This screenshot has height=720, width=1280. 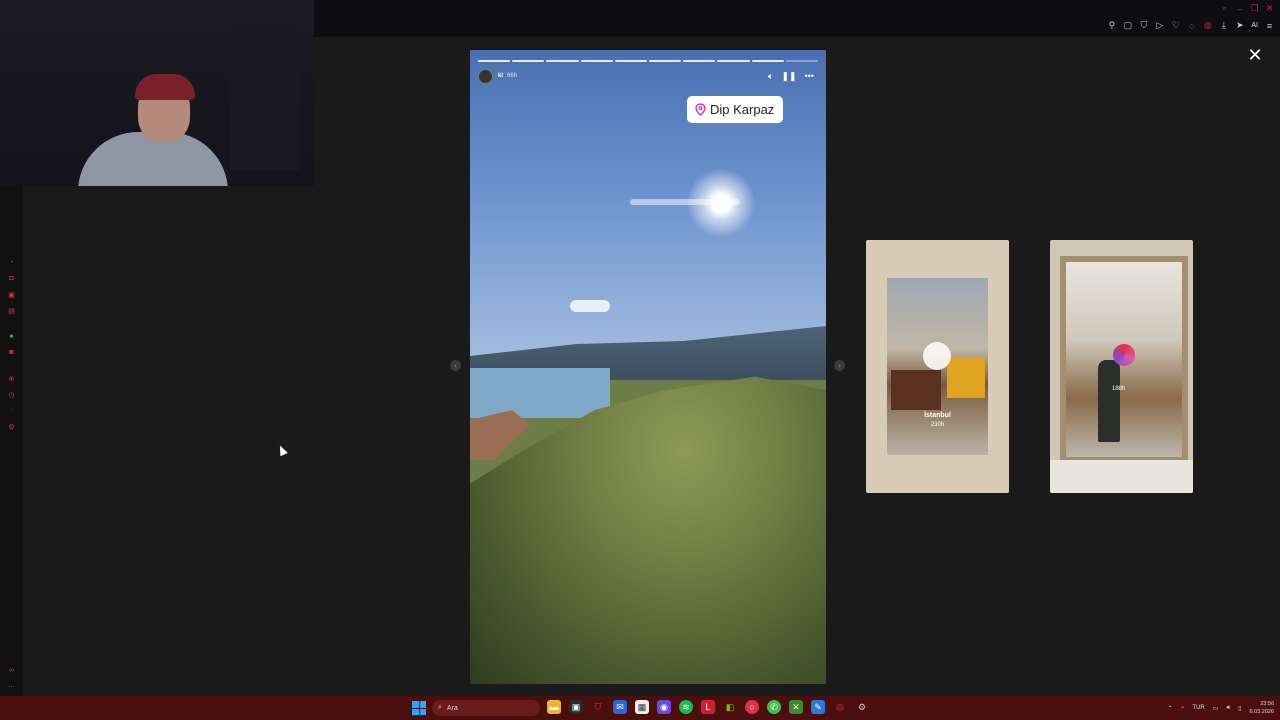 I want to click on nvidia-icon: ◧, so click(x=730, y=707).